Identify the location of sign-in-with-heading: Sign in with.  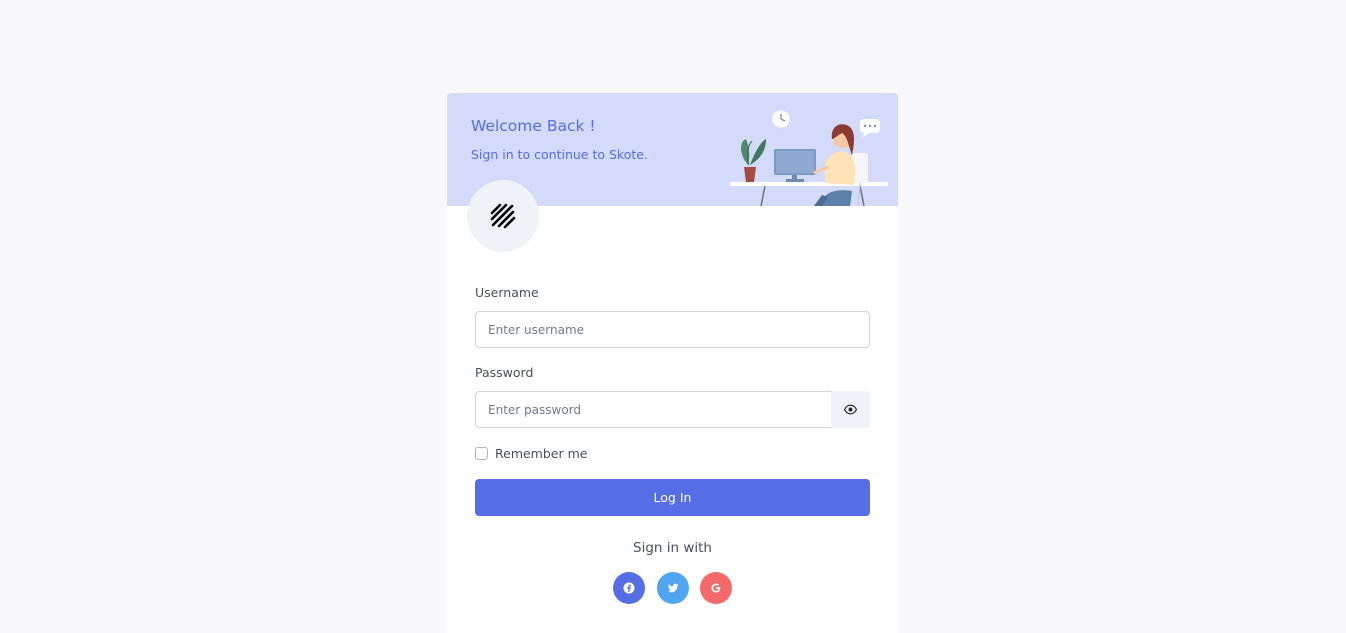
(672, 548).